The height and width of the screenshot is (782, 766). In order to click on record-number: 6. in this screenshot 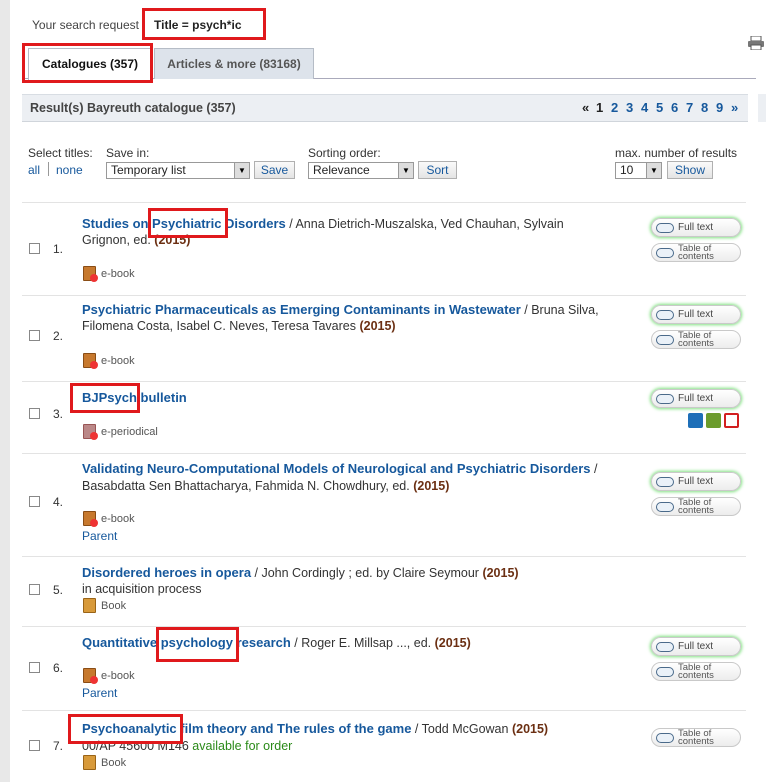, I will do `click(58, 668)`.